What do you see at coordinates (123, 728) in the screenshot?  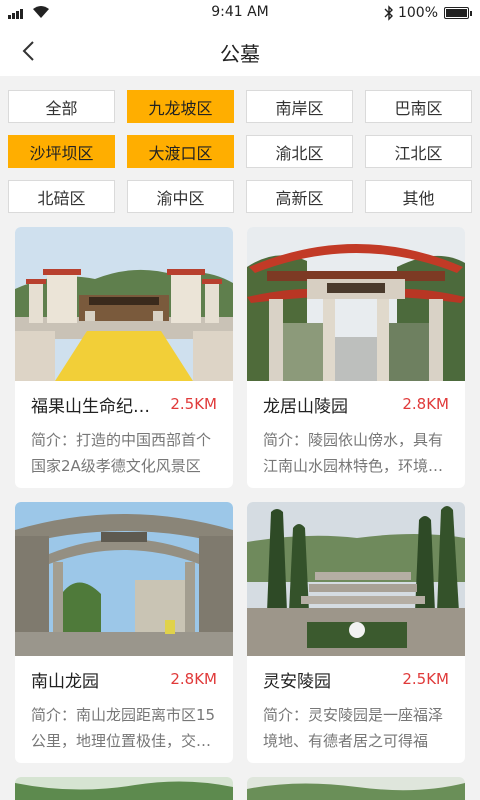 I see `cemetery-description: 简介：南山龙园距离市区15公里，地理位置极佳，交通便利` at bounding box center [123, 728].